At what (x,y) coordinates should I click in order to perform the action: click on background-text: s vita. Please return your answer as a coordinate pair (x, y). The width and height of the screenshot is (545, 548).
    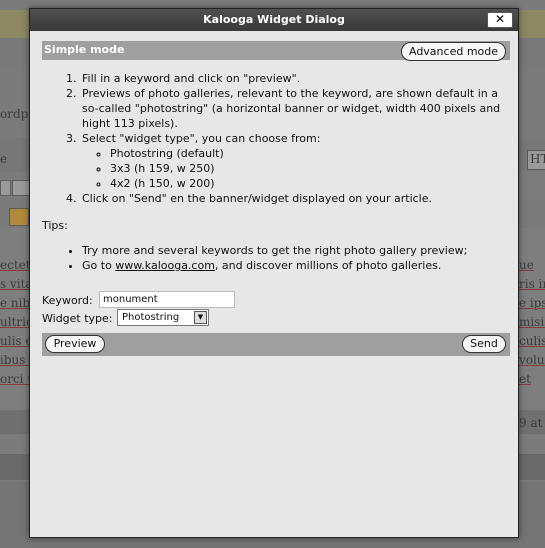
    Looking at the image, I should click on (16, 284).